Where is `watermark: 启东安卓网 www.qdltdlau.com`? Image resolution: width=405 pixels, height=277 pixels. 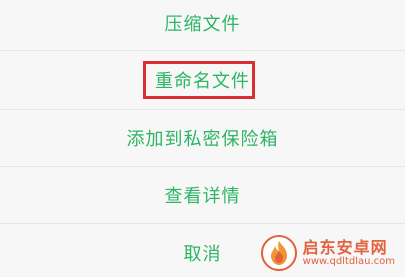 watermark: 启东安卓网 www.qdltdlau.com is located at coordinates (327, 253).